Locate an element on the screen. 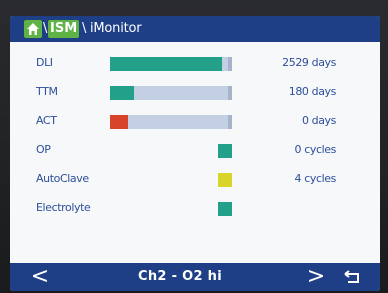  dli-bar-fill is located at coordinates (166, 64).